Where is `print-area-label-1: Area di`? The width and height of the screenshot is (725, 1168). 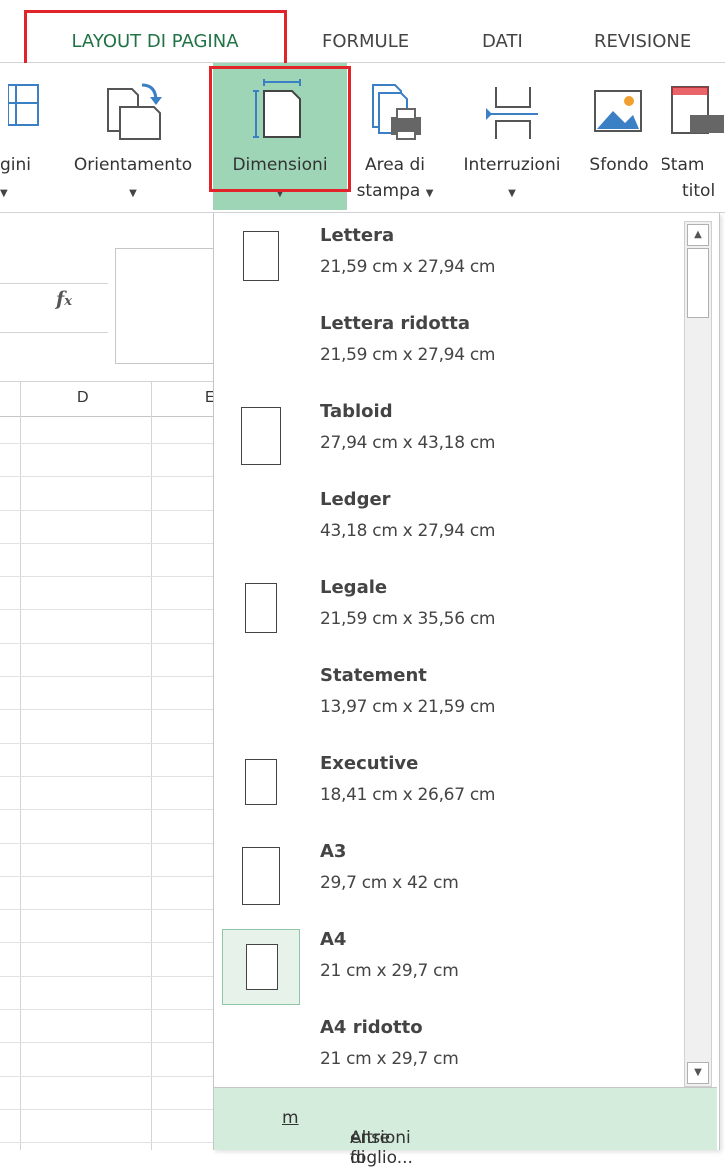 print-area-label-1: Area di is located at coordinates (395, 165).